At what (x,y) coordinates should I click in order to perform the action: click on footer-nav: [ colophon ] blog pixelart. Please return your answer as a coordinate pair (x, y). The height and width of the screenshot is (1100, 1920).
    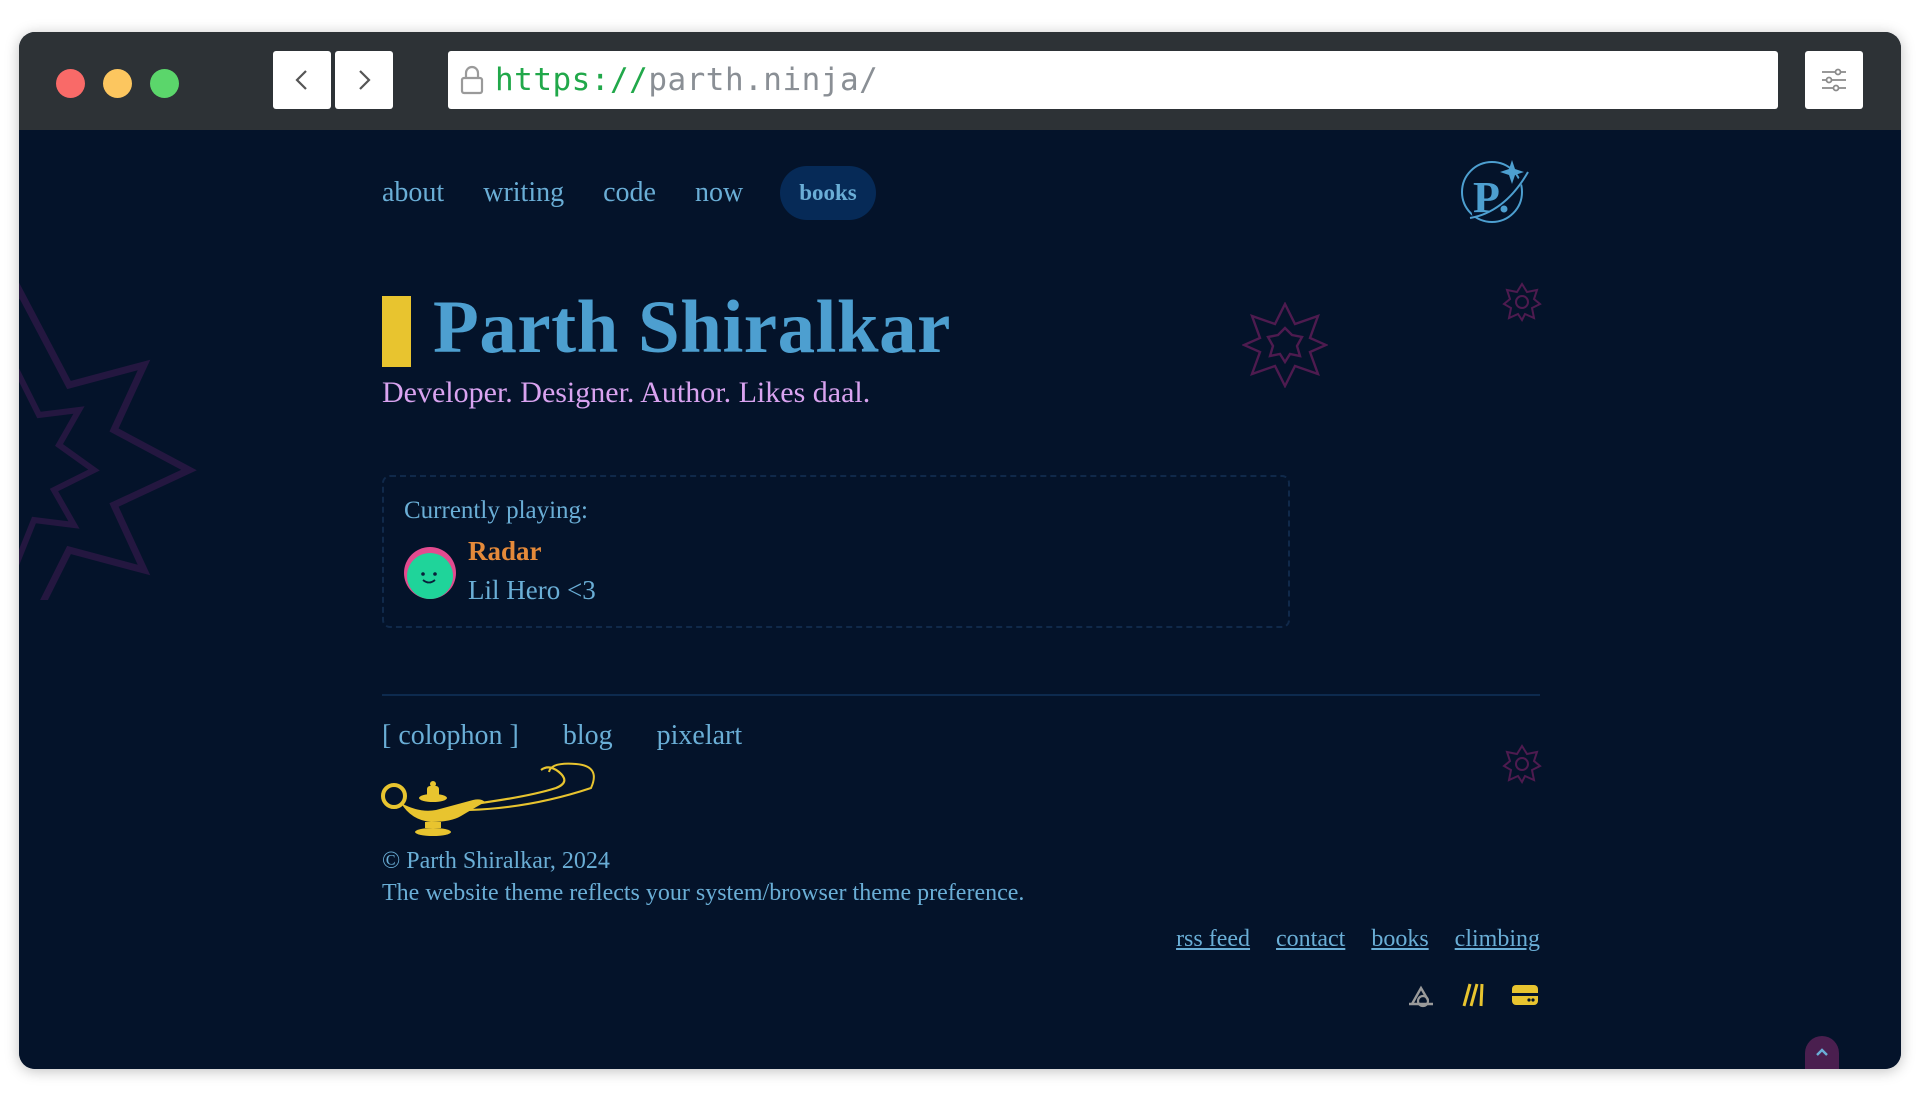
    Looking at the image, I should click on (584, 736).